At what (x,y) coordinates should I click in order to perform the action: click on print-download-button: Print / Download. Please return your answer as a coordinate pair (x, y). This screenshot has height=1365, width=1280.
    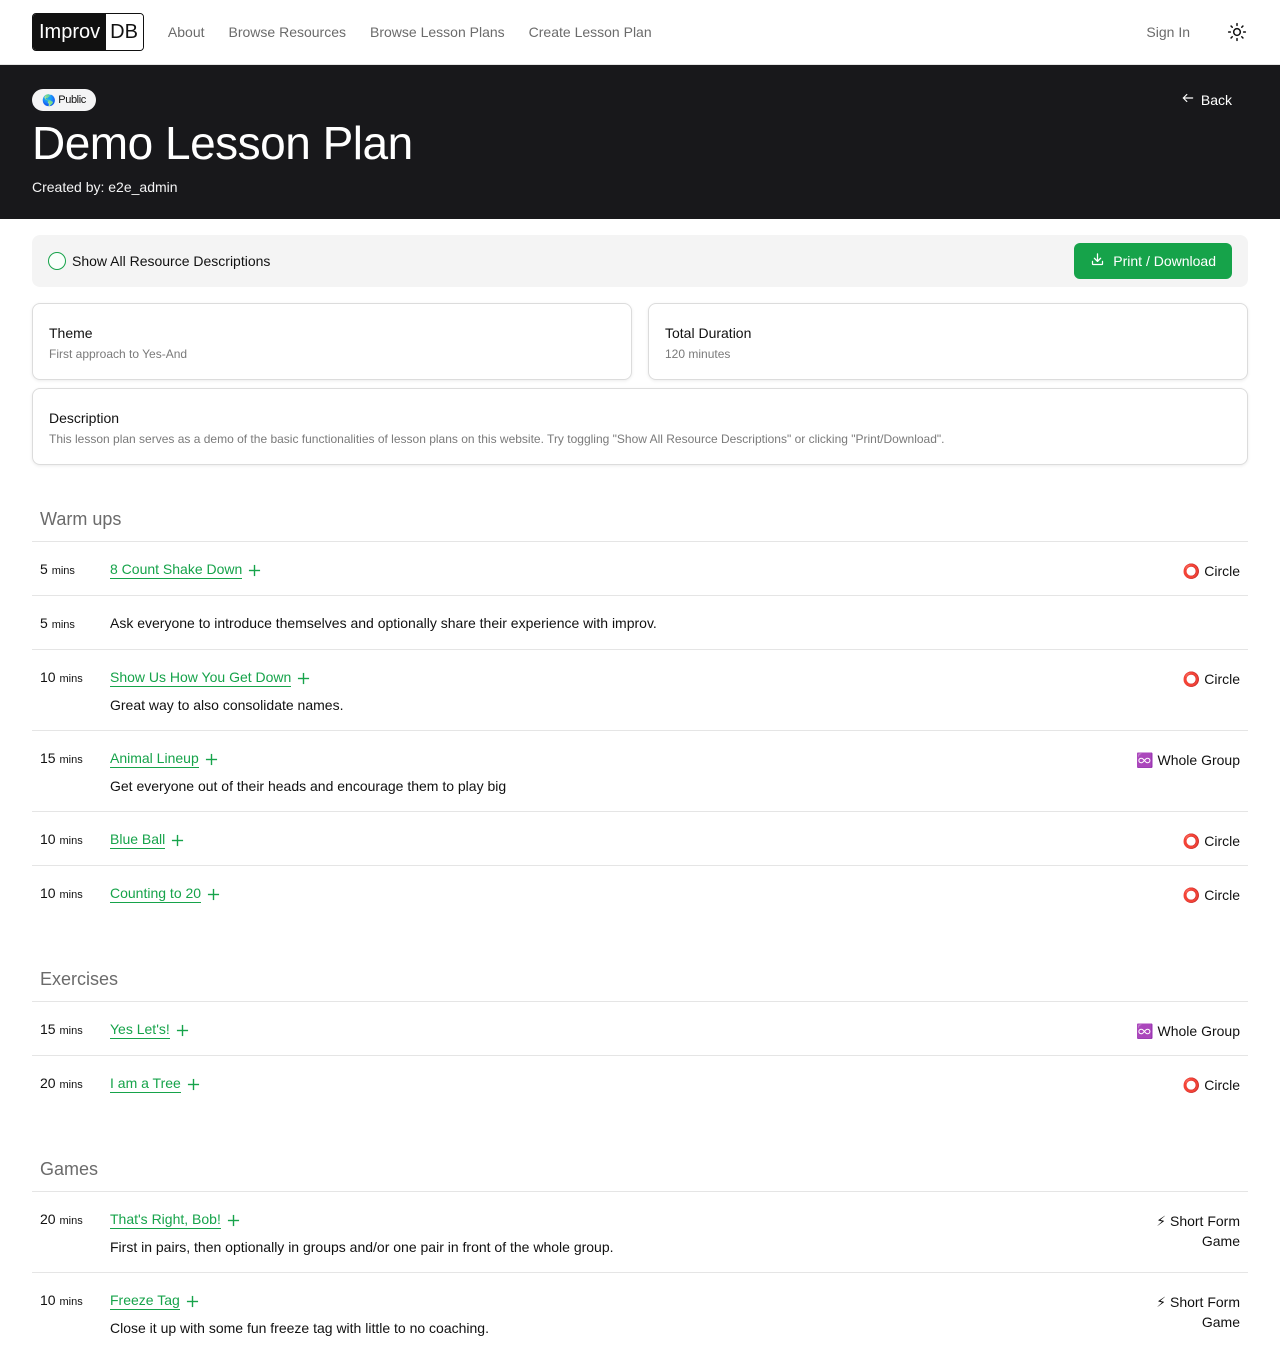
    Looking at the image, I should click on (1153, 261).